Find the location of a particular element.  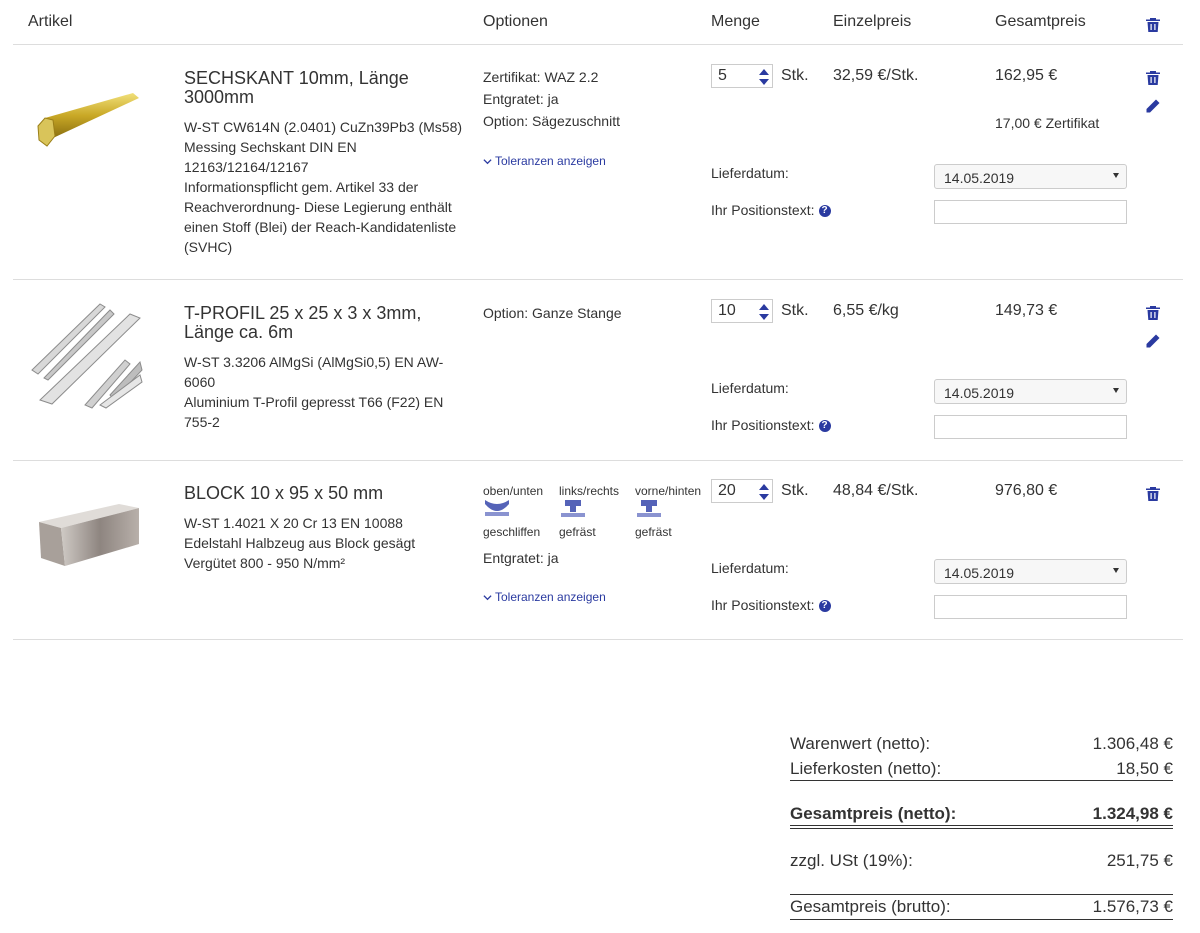

unit-price: 48,84 €/Stk. is located at coordinates (876, 490).